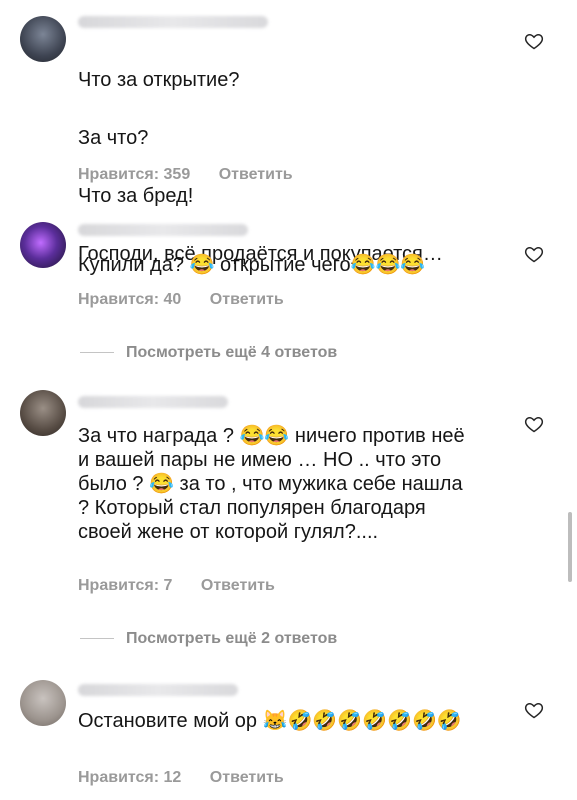  What do you see at coordinates (570, 547) in the screenshot?
I see `scrollbar` at bounding box center [570, 547].